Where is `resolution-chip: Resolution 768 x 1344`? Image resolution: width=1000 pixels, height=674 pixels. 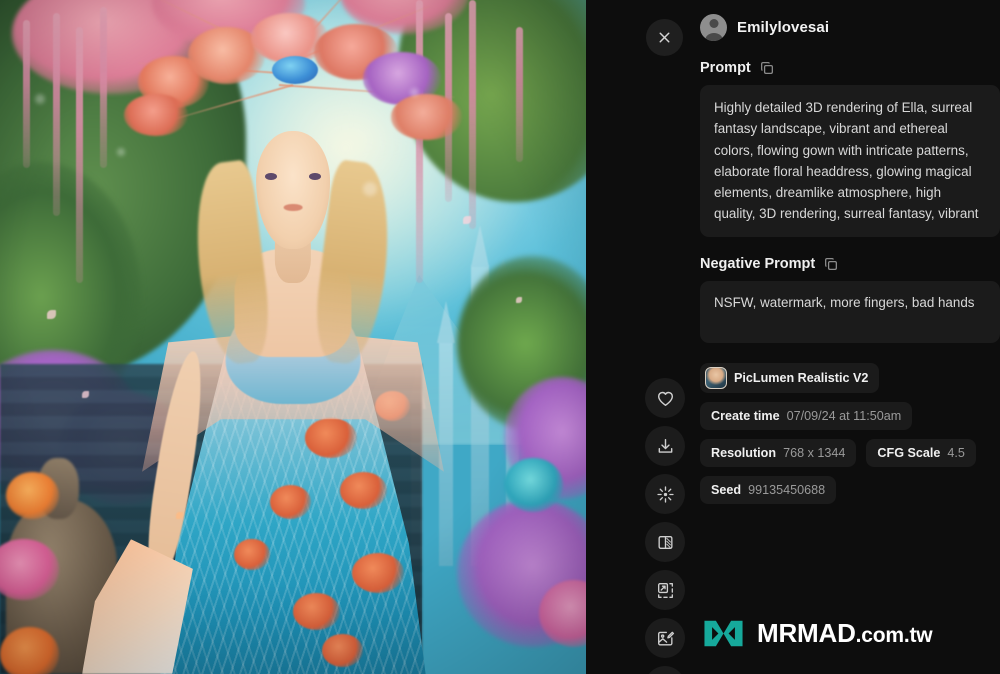
resolution-chip: Resolution 768 x 1344 is located at coordinates (778, 453).